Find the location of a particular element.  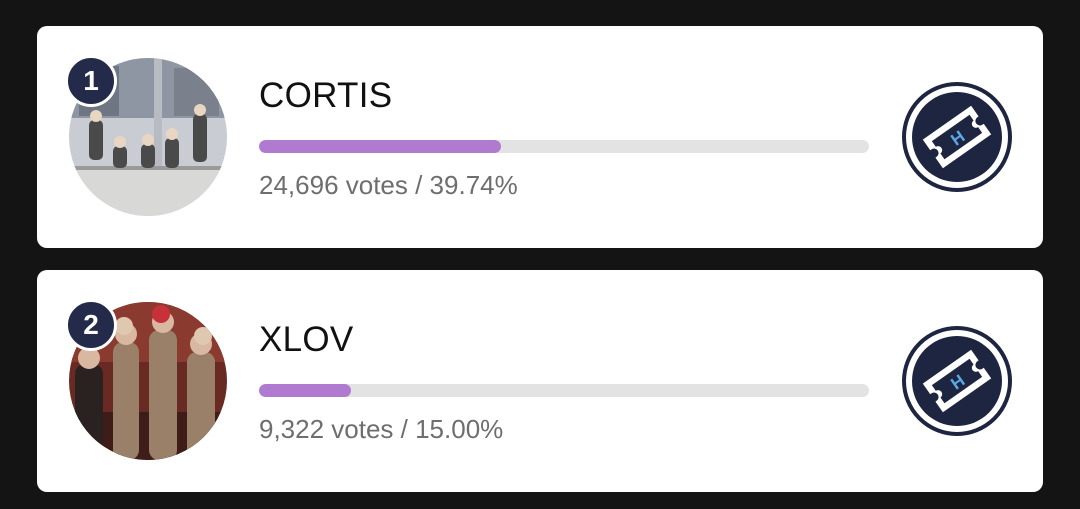

rank-badge: 1 is located at coordinates (91, 81).